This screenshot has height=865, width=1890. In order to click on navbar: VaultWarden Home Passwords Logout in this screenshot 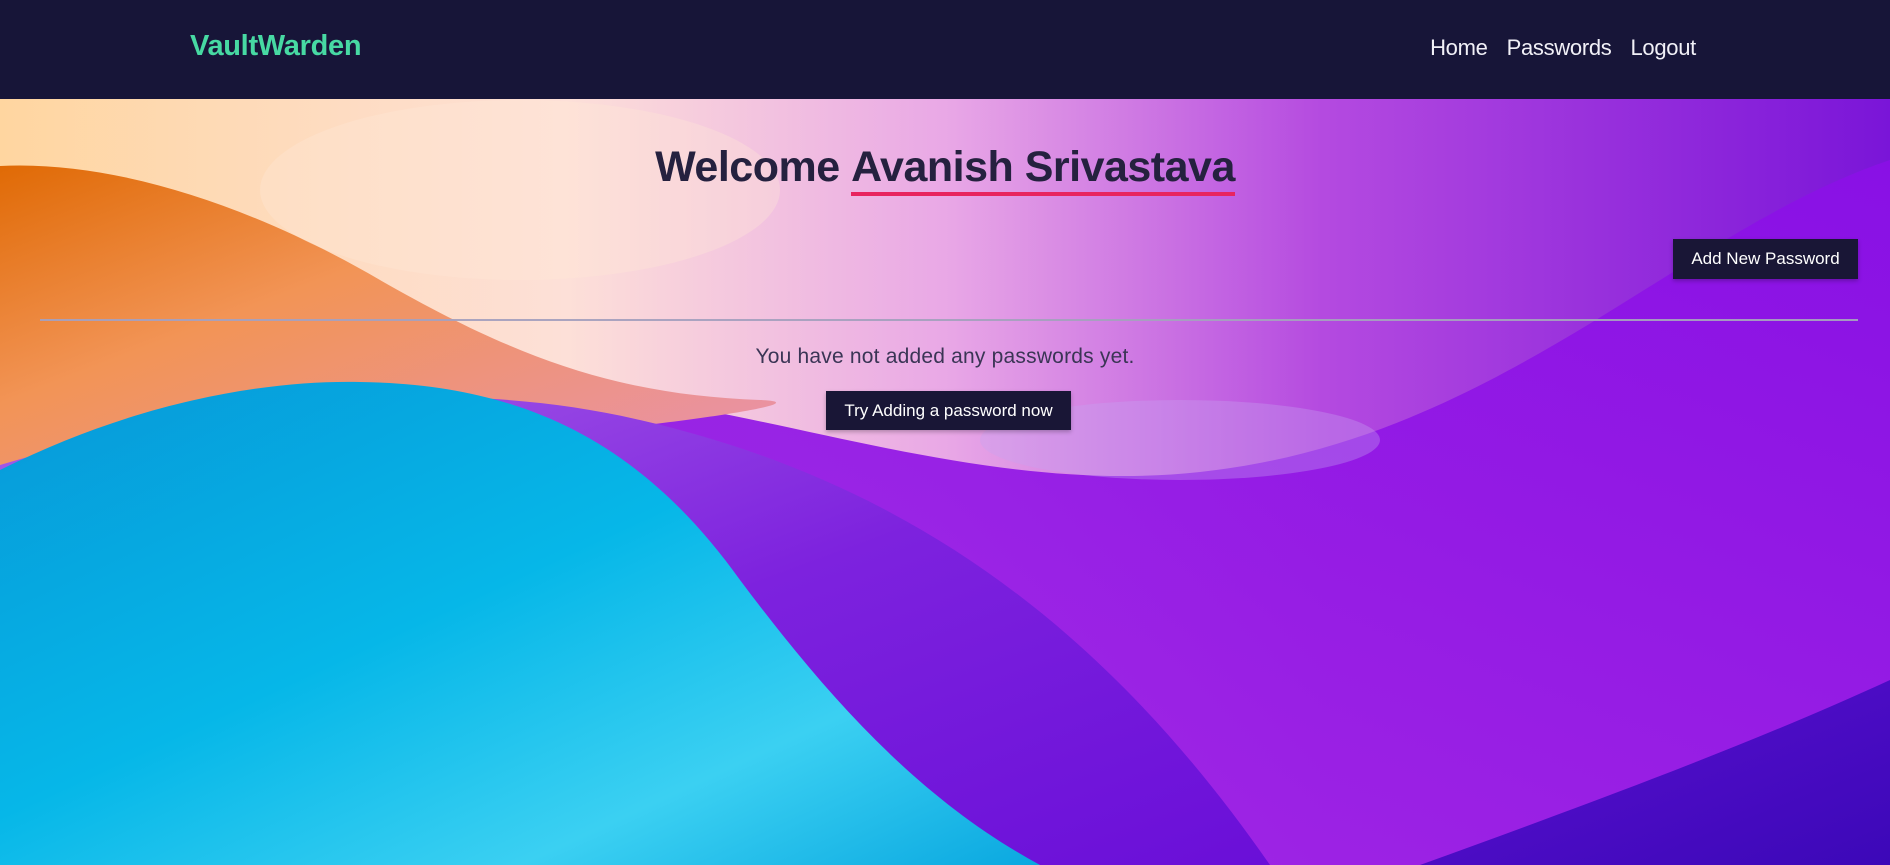, I will do `click(945, 49)`.